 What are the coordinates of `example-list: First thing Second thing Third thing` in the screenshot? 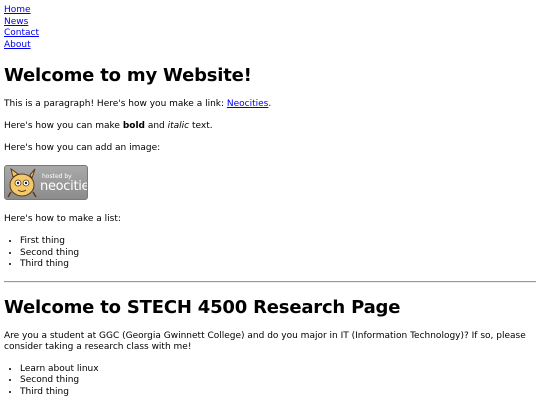 It's located at (270, 253).